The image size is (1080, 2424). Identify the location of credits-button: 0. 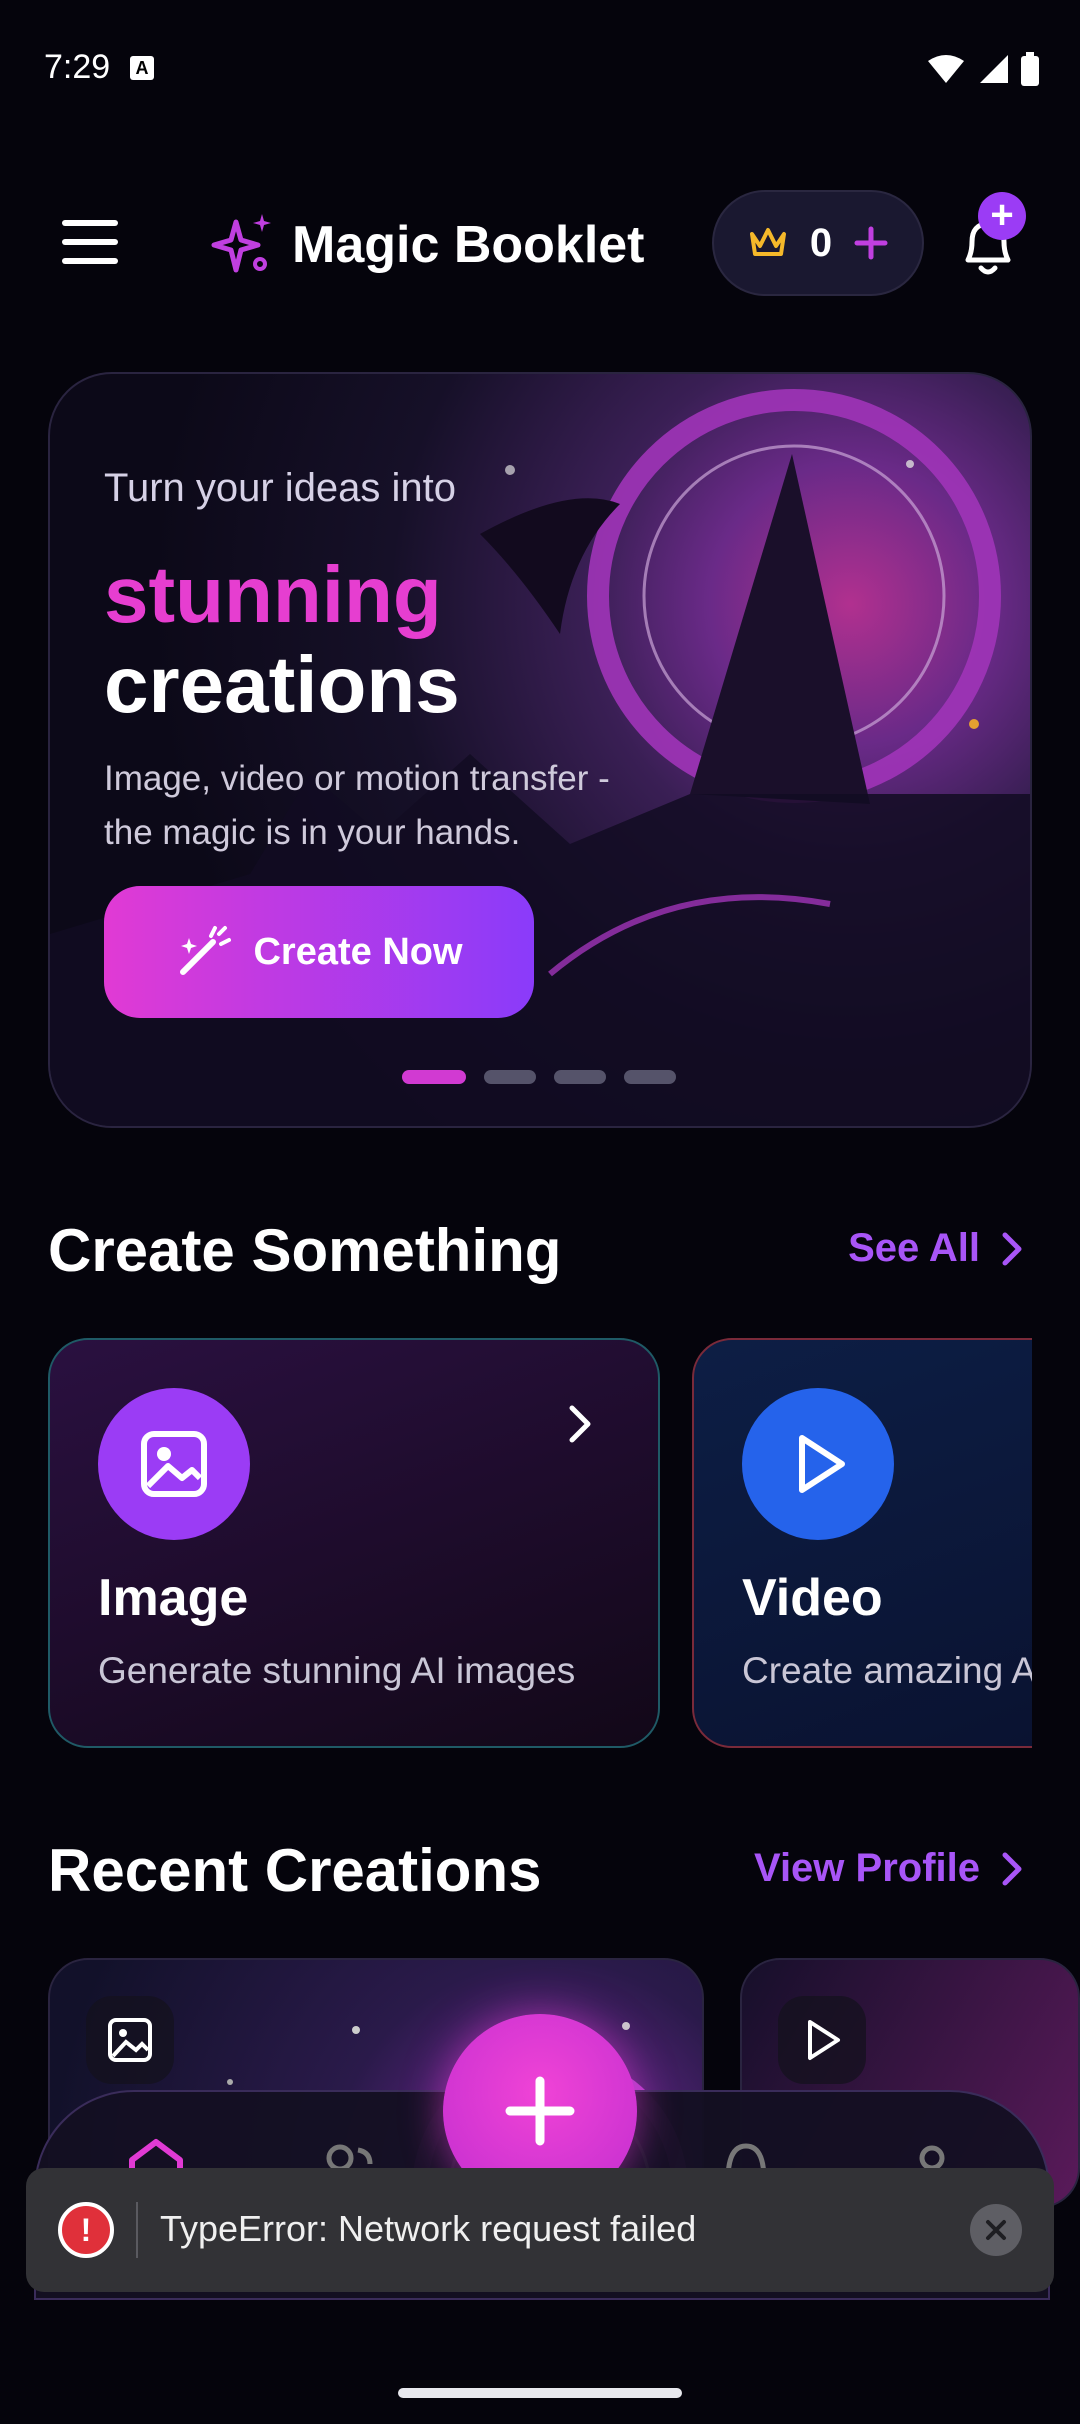
(818, 243).